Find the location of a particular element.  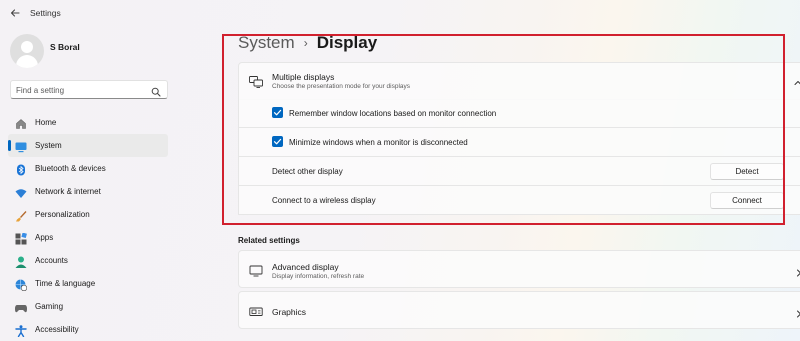

detect-button: Detect is located at coordinates (747, 171).